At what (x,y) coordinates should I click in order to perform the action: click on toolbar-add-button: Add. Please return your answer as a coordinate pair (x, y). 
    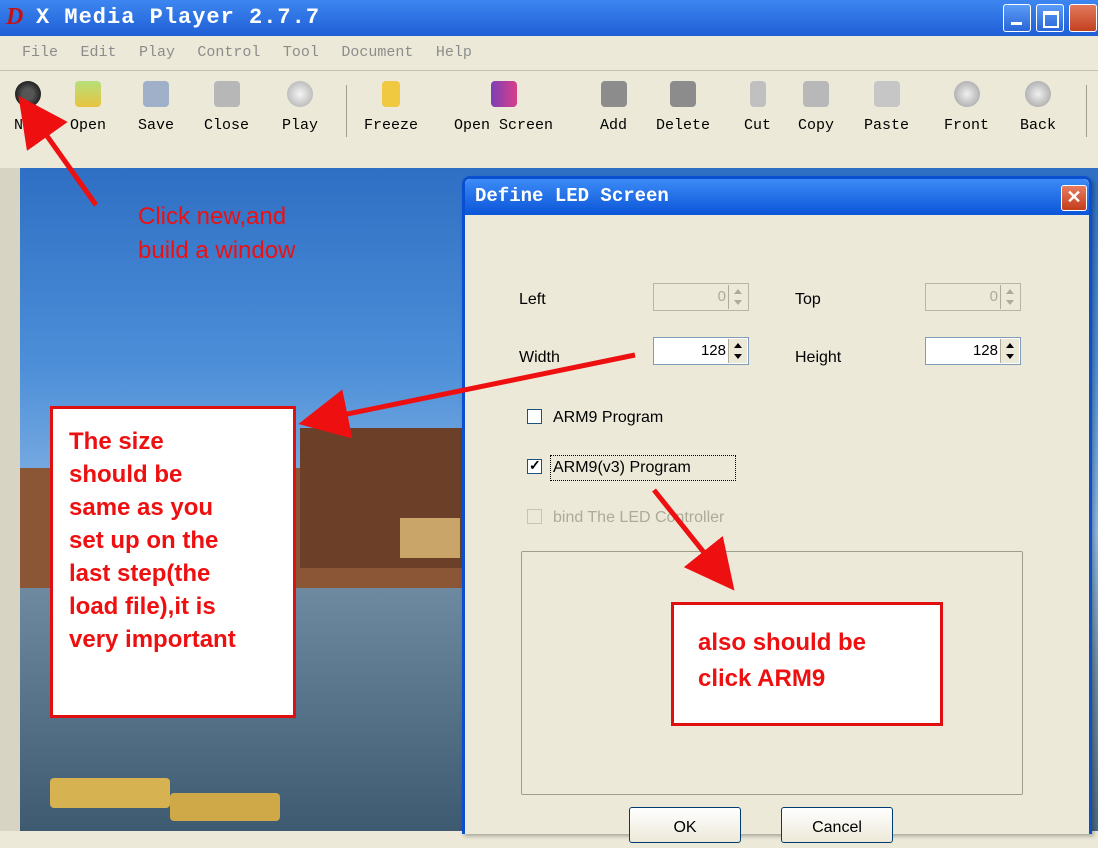
    Looking at the image, I should click on (613, 107).